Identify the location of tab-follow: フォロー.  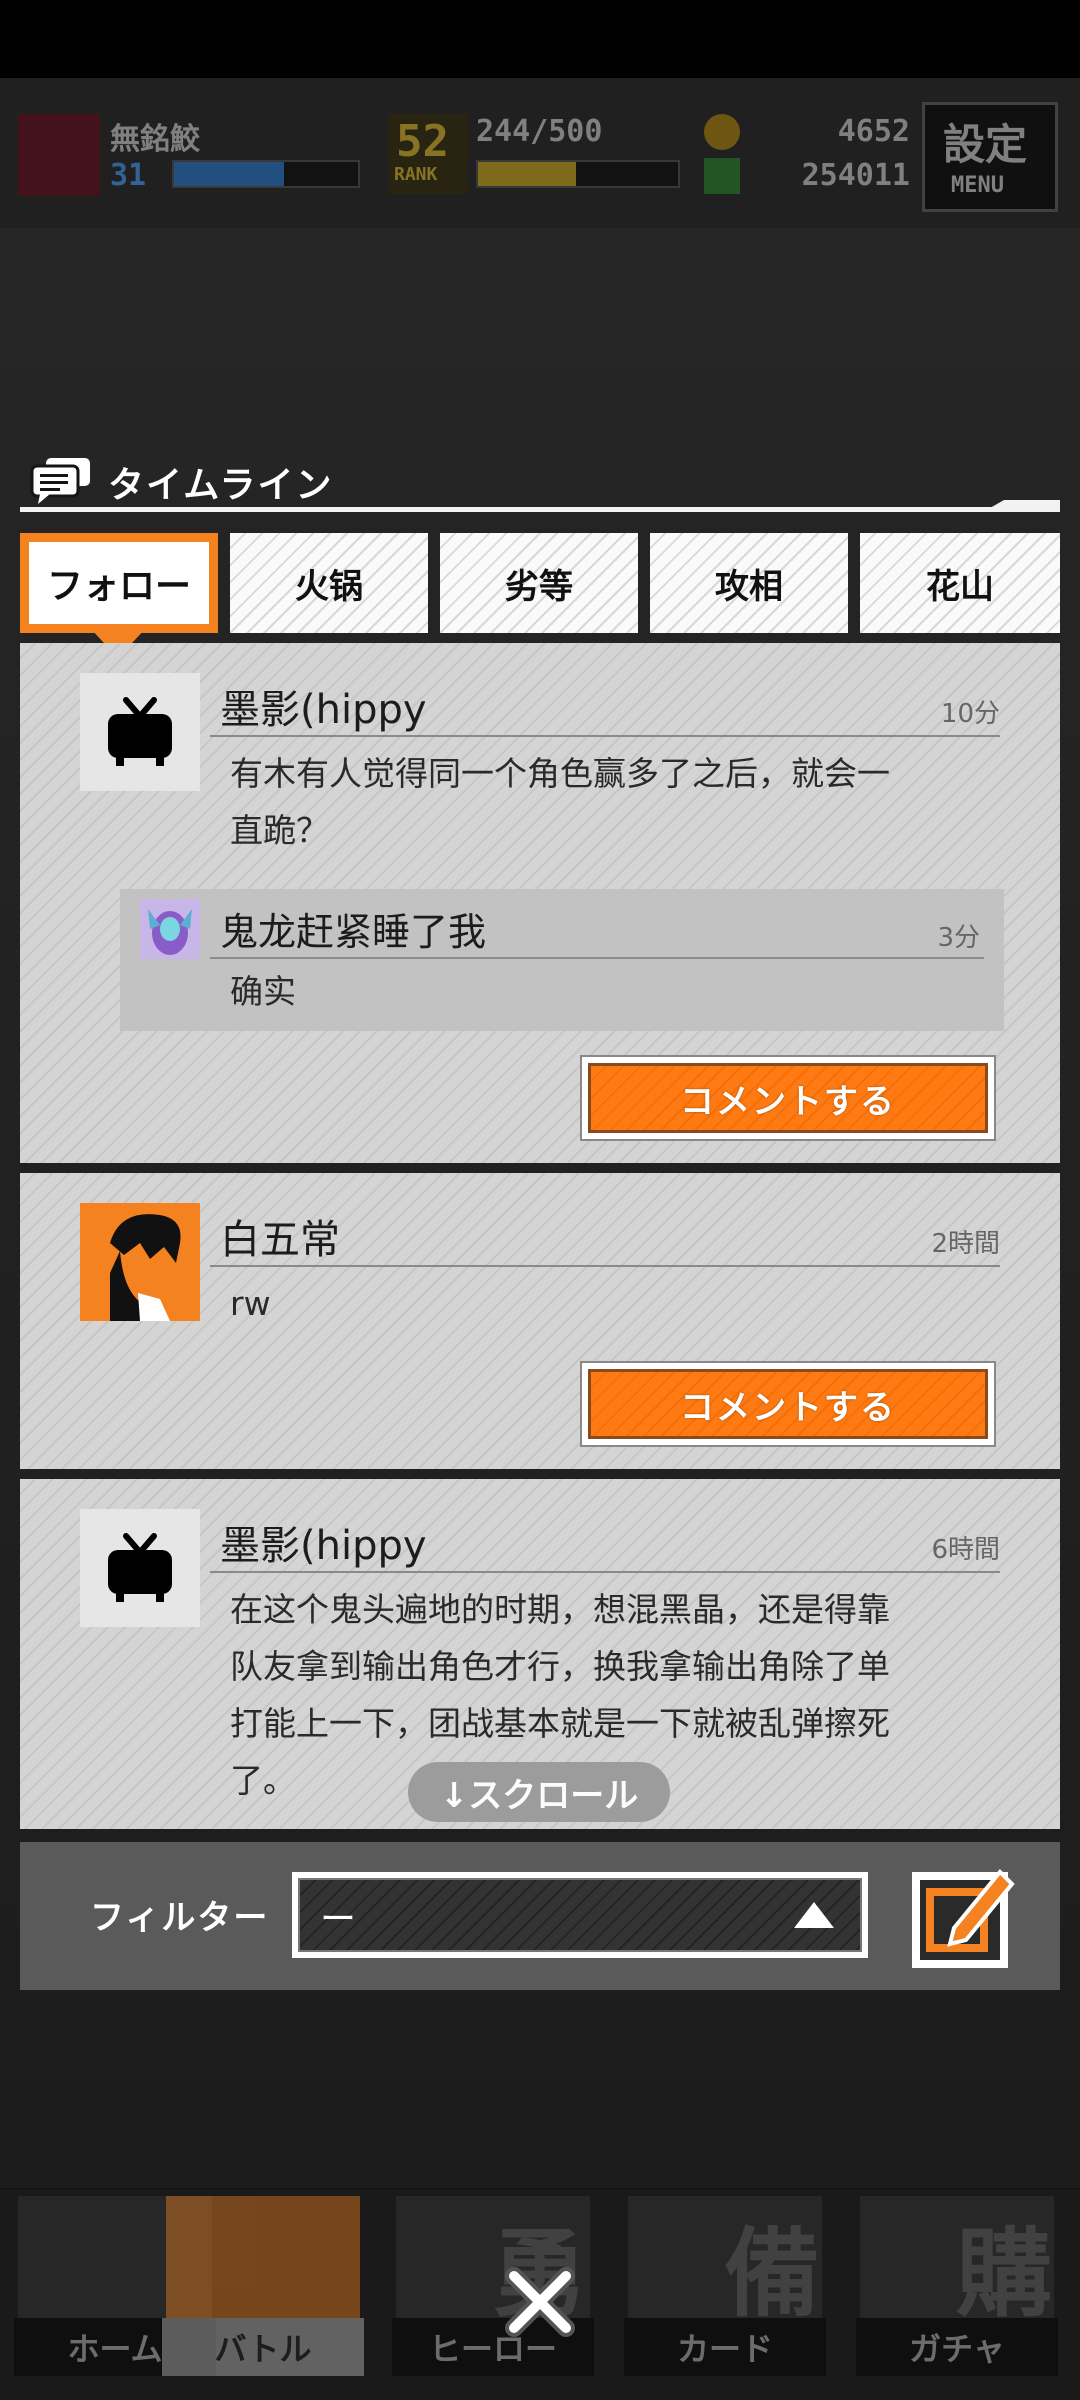
(119, 583).